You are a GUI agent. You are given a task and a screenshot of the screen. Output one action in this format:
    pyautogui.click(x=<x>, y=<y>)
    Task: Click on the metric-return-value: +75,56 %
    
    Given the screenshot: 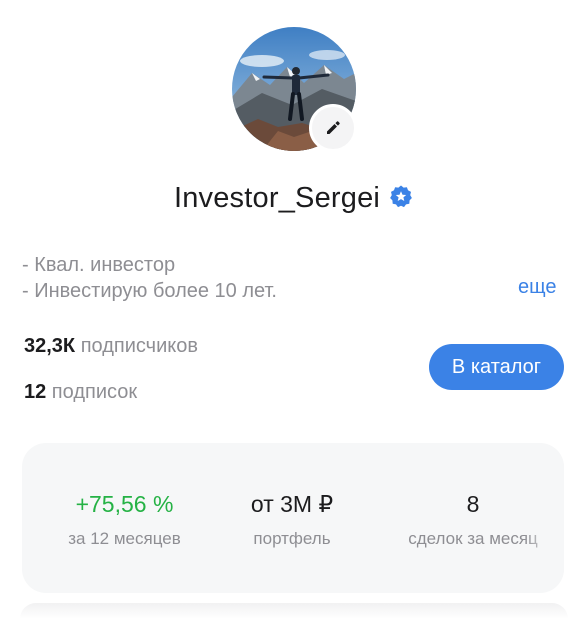 What is the action you would take?
    pyautogui.click(x=124, y=504)
    